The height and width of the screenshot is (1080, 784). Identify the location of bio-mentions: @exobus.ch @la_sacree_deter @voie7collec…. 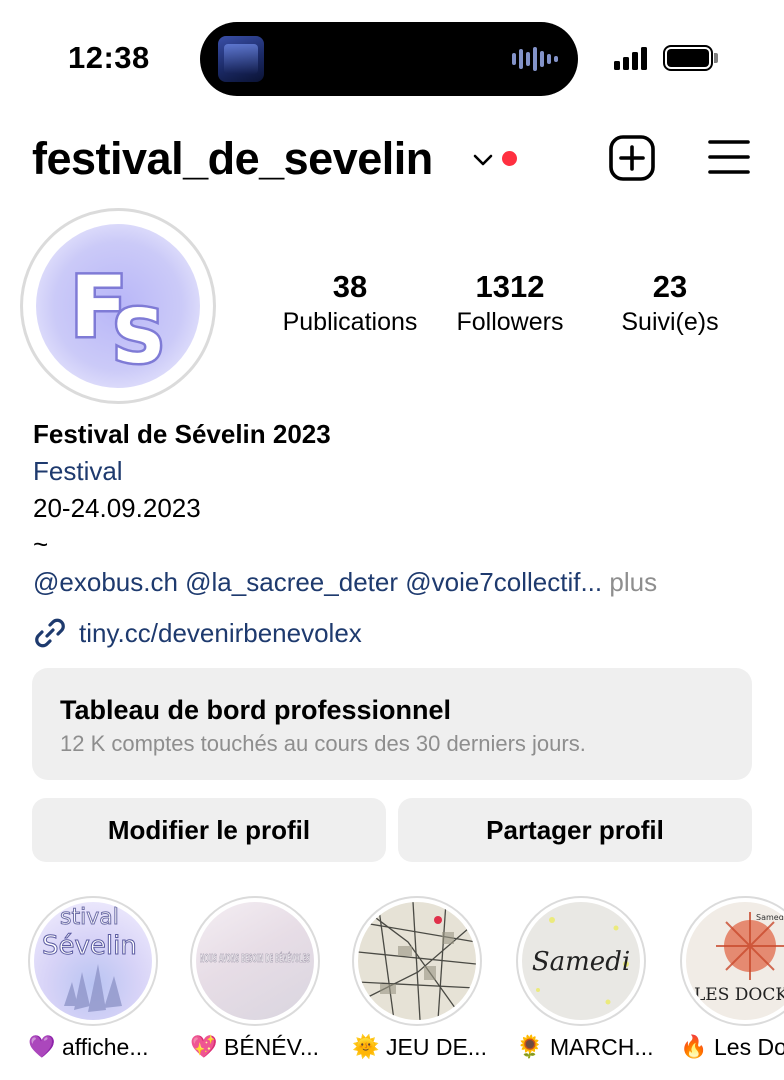
(393, 582).